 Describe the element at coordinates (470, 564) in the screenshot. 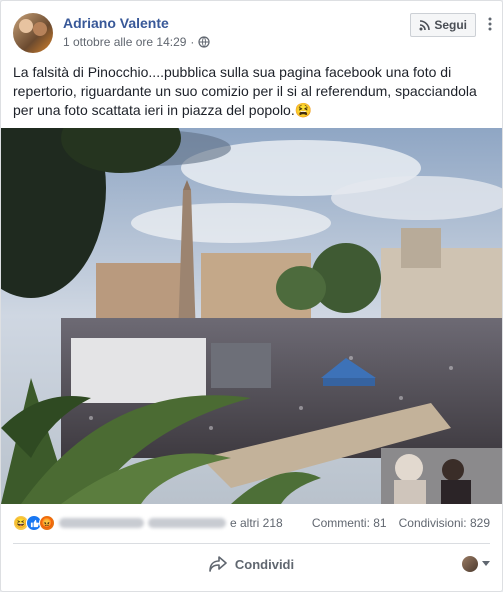

I see `user-avatar` at that location.